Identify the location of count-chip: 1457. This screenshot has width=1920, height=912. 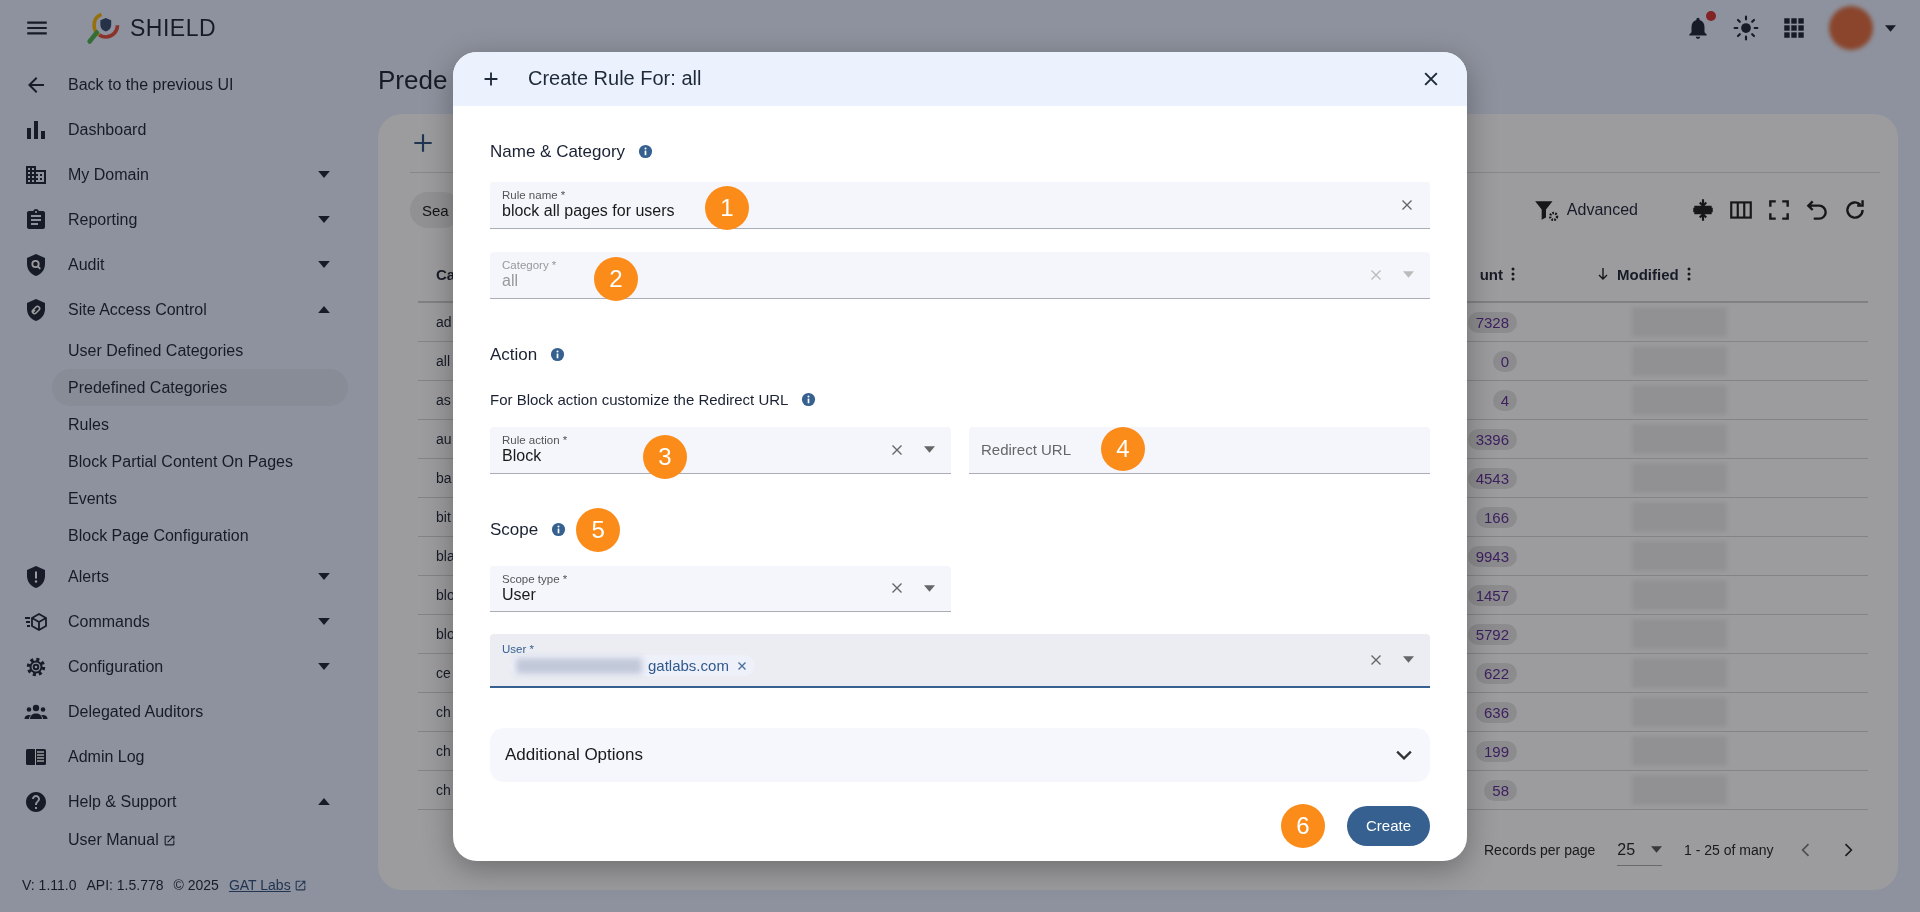
(1492, 595).